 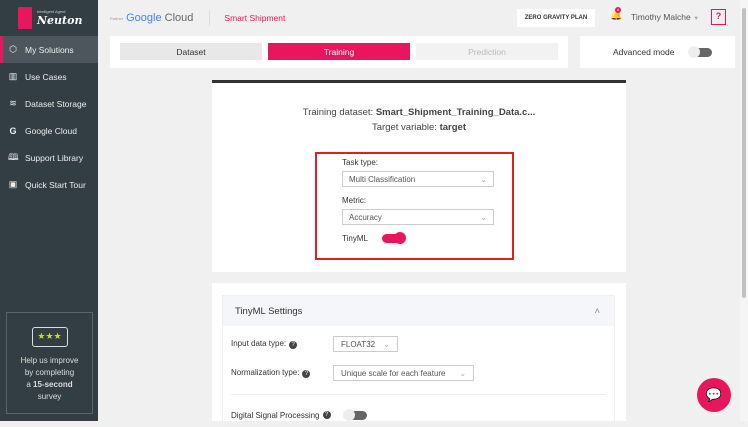 I want to click on google-icon: G, so click(x=13, y=130).